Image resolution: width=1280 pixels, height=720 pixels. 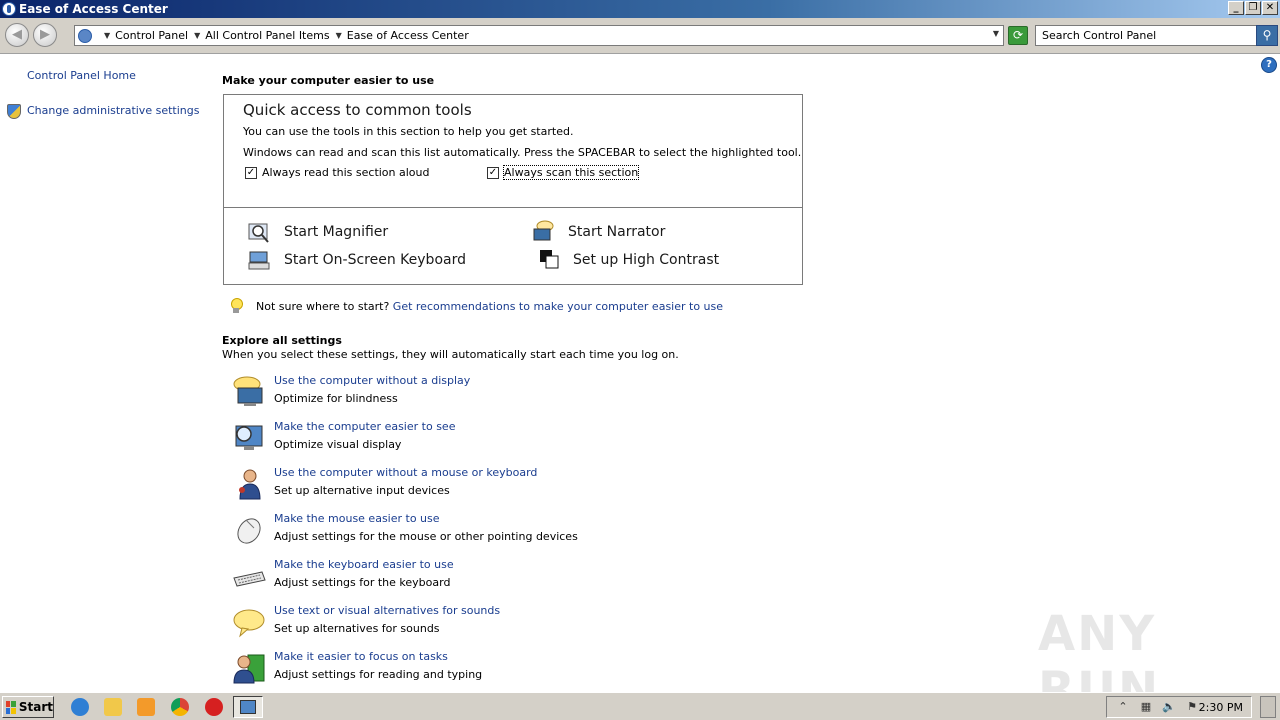 What do you see at coordinates (493, 173) in the screenshot?
I see `scan-section-checkbox: ✓` at bounding box center [493, 173].